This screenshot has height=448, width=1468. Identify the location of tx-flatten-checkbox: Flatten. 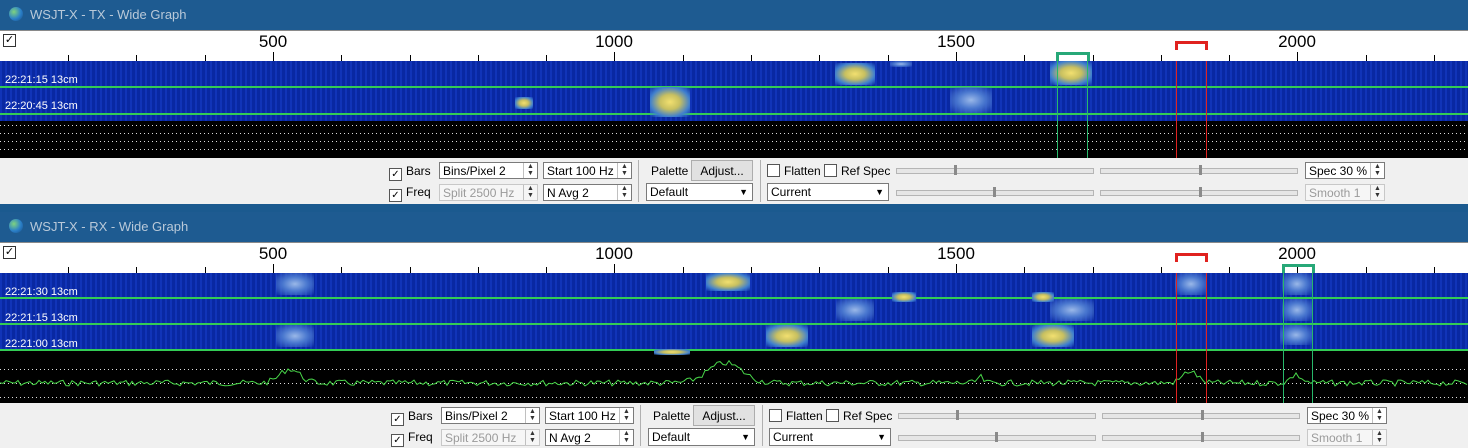
(794, 171).